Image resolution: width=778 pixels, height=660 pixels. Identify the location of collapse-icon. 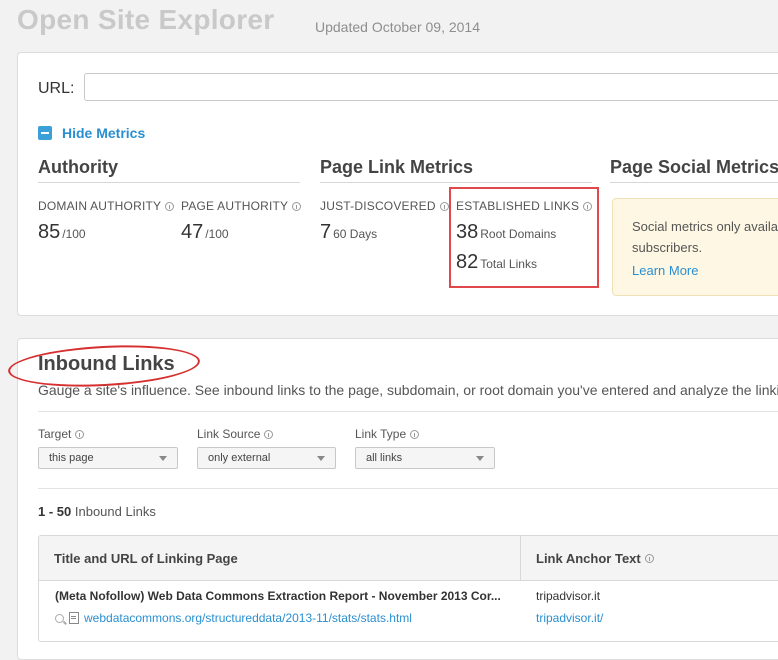
(45, 133).